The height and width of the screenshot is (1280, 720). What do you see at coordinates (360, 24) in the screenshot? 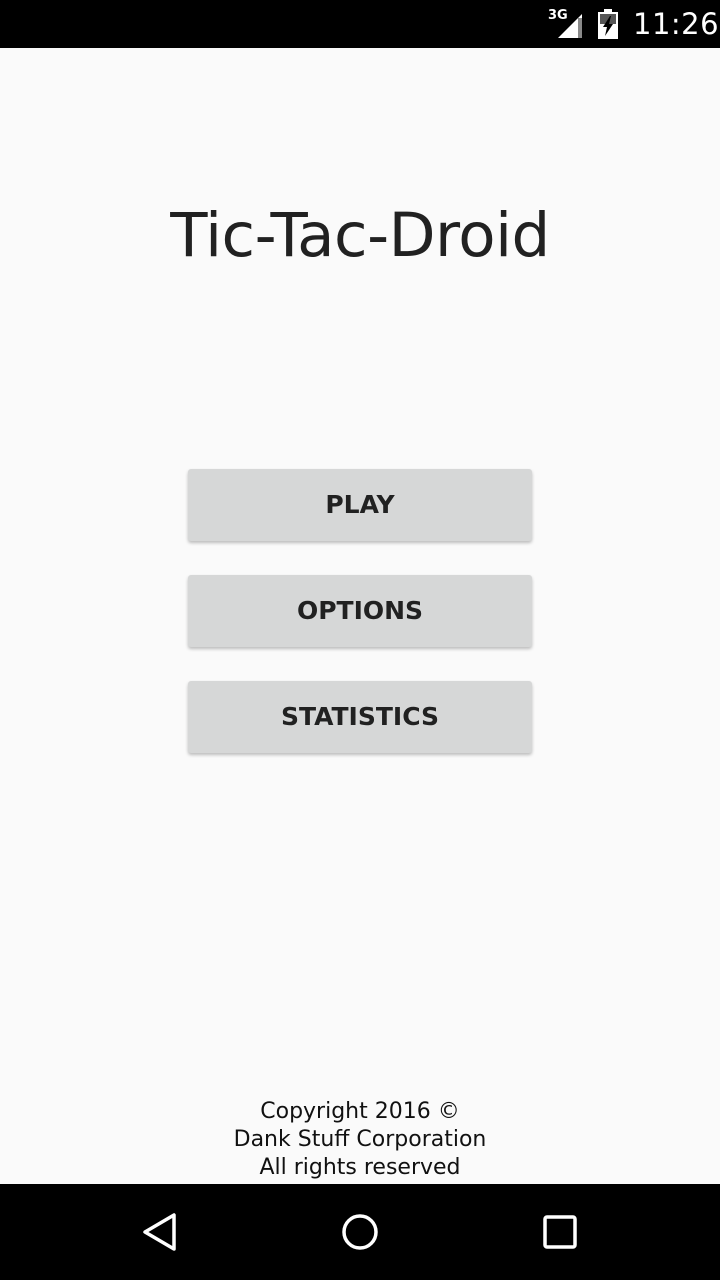
I see `status-bar: 3G 11:26` at bounding box center [360, 24].